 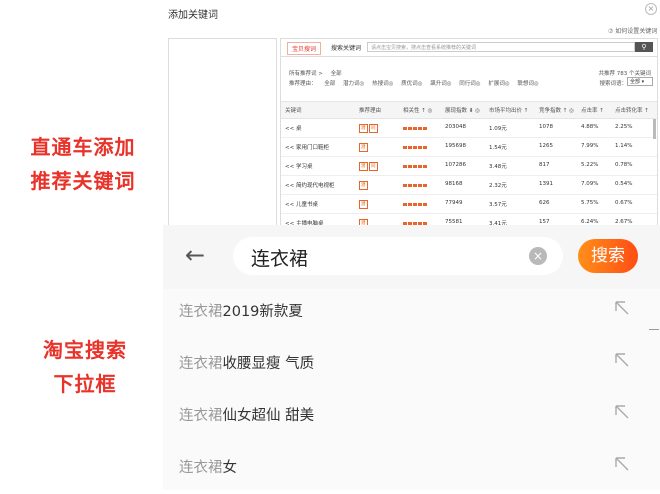 I want to click on search-button: 搜索, so click(x=608, y=256).